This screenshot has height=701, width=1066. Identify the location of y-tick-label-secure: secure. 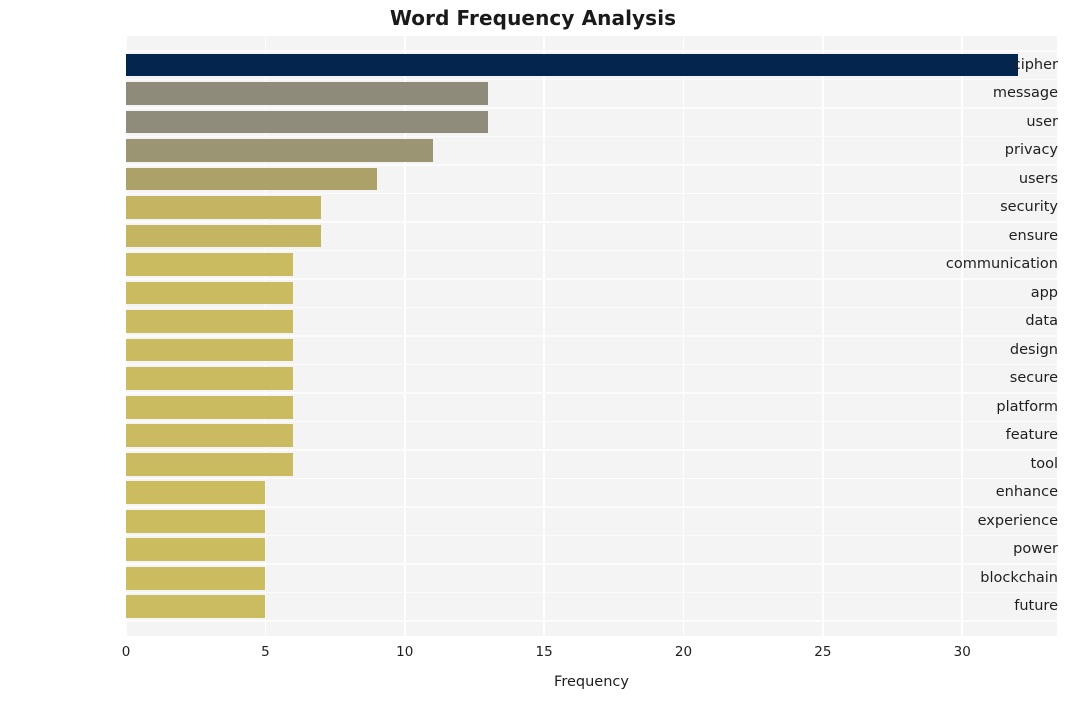
(1033, 378).